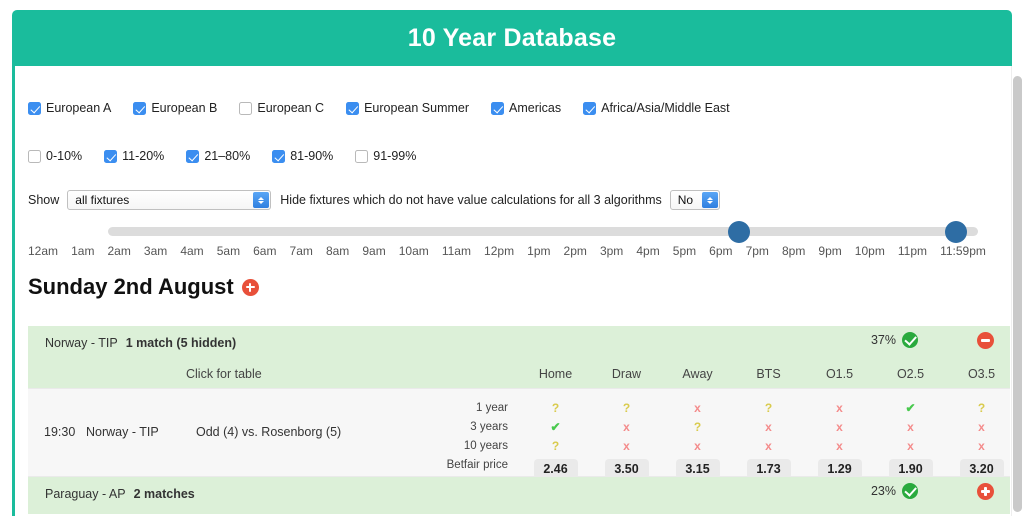 This screenshot has height=516, width=1024. What do you see at coordinates (268, 432) in the screenshot?
I see `fixture-teams: Odd (4) vs. Rosenborg (5)` at bounding box center [268, 432].